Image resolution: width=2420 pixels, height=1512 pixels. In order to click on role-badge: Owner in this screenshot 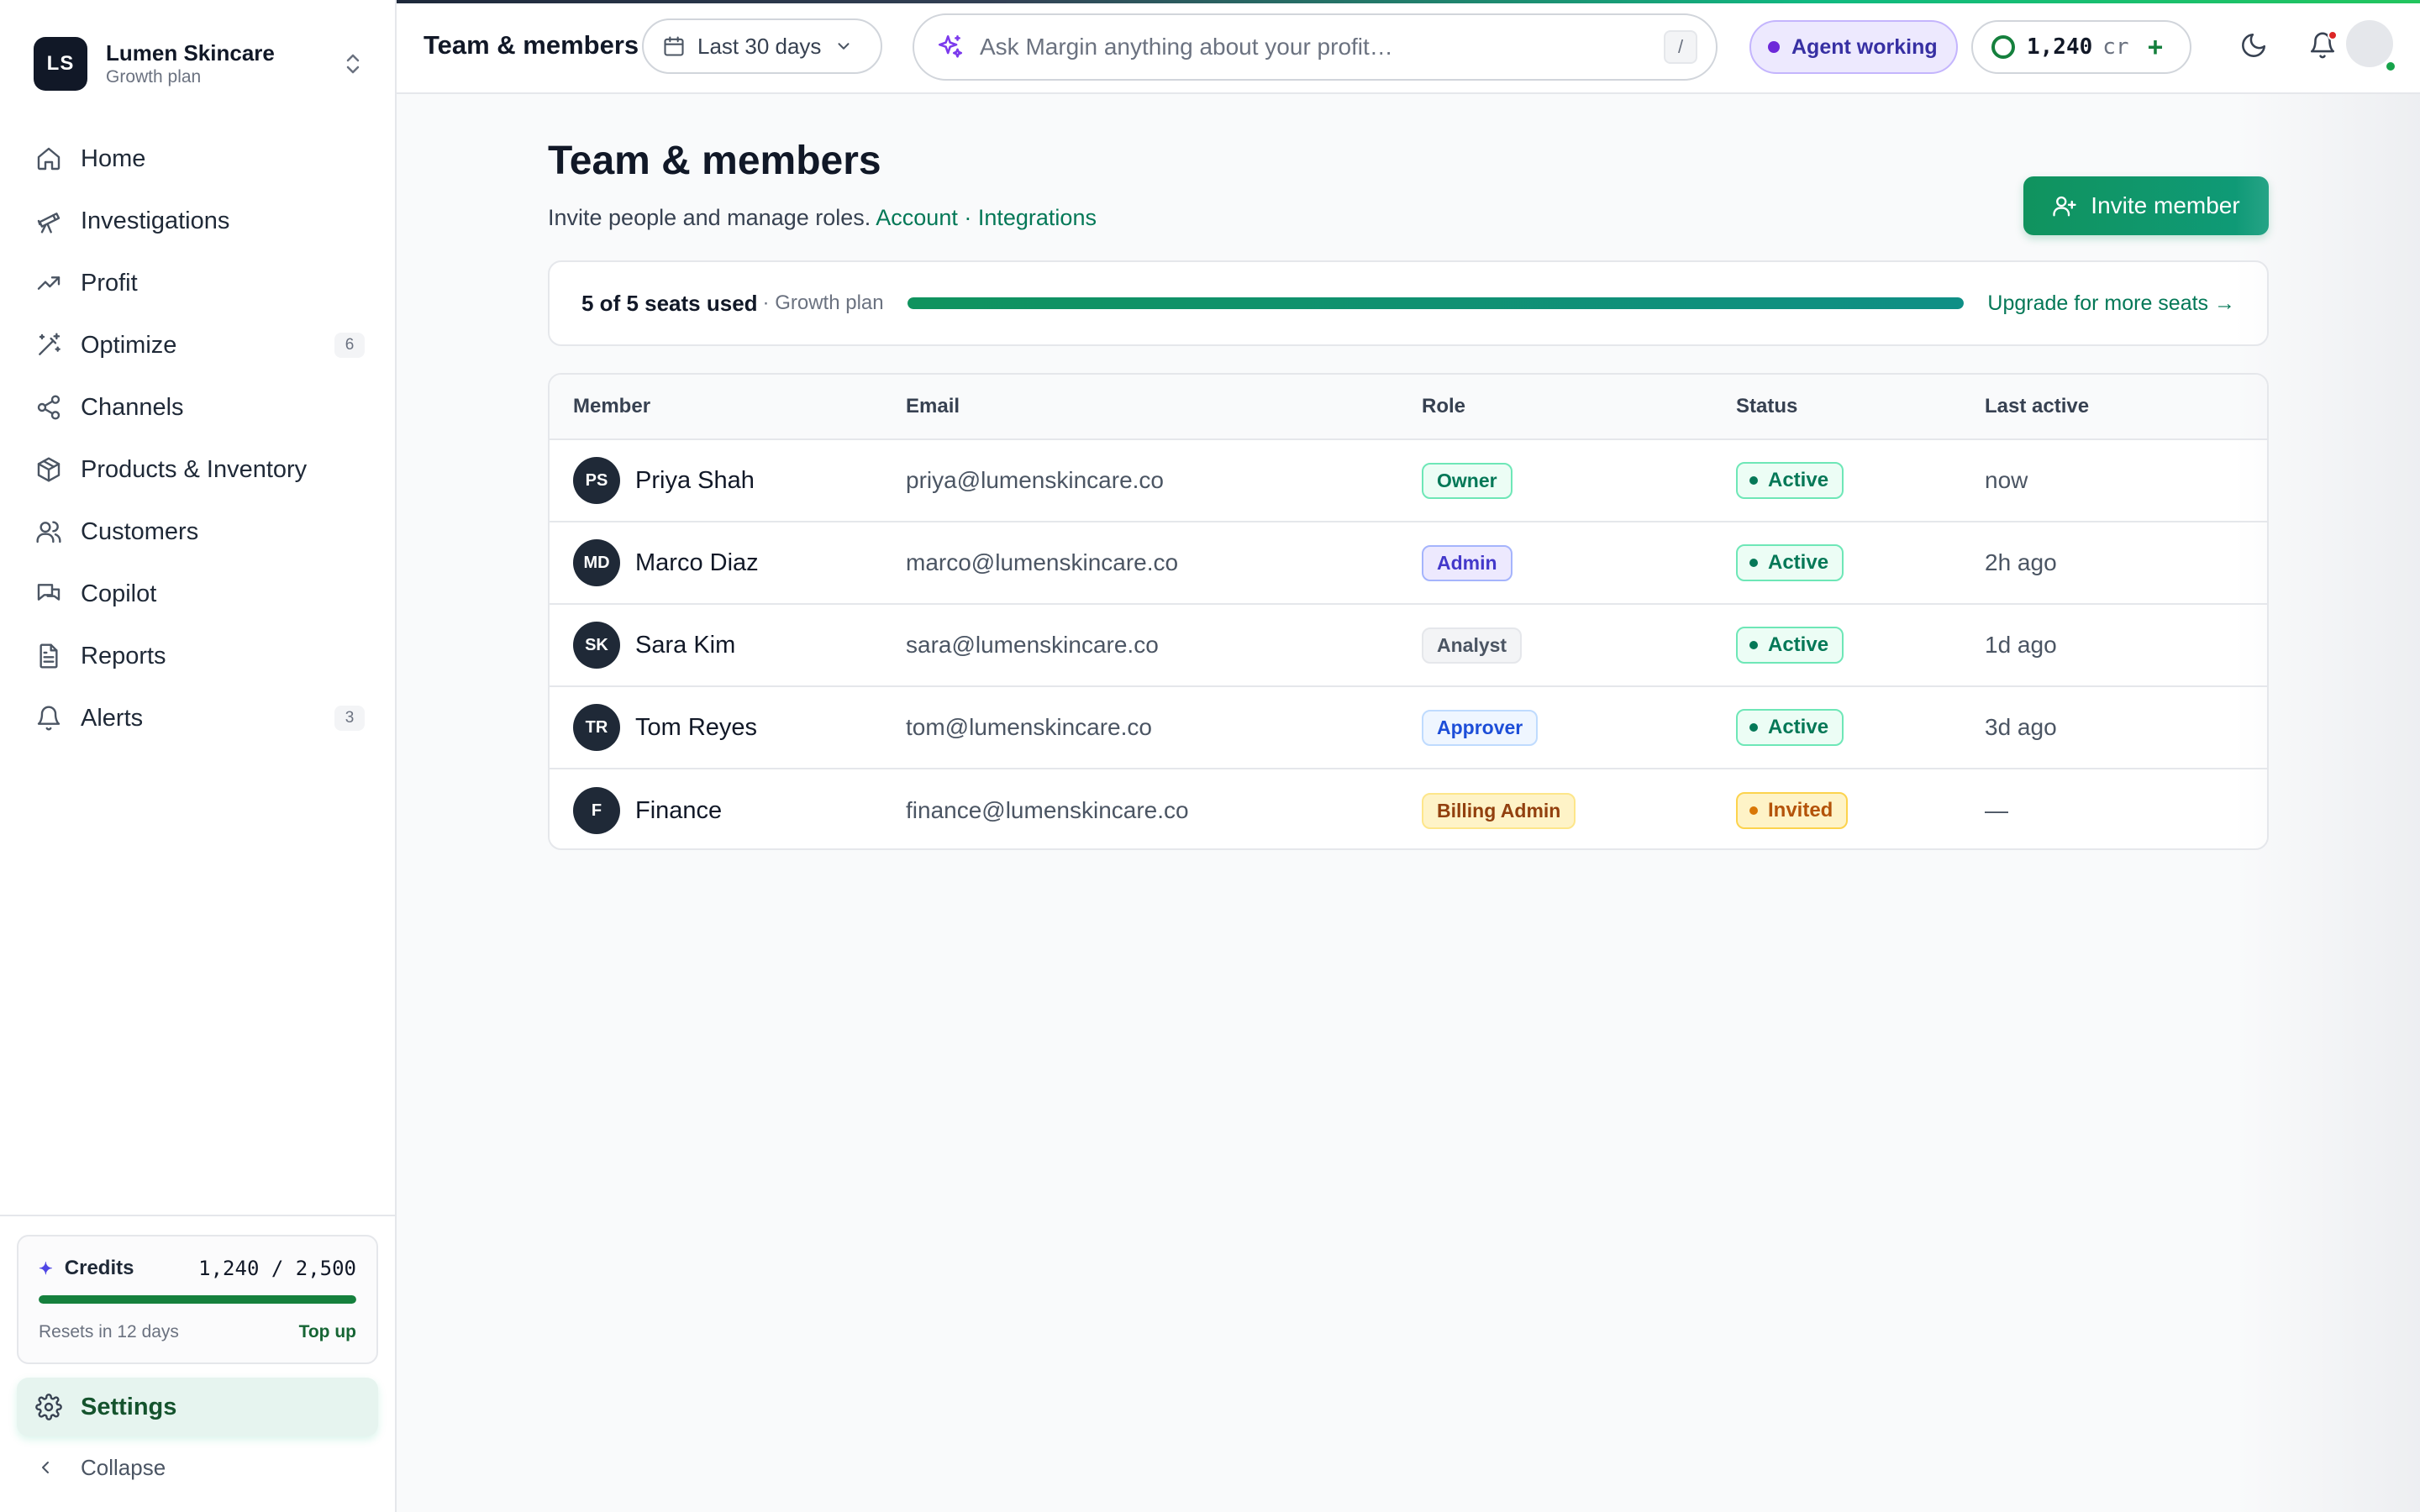, I will do `click(1467, 480)`.